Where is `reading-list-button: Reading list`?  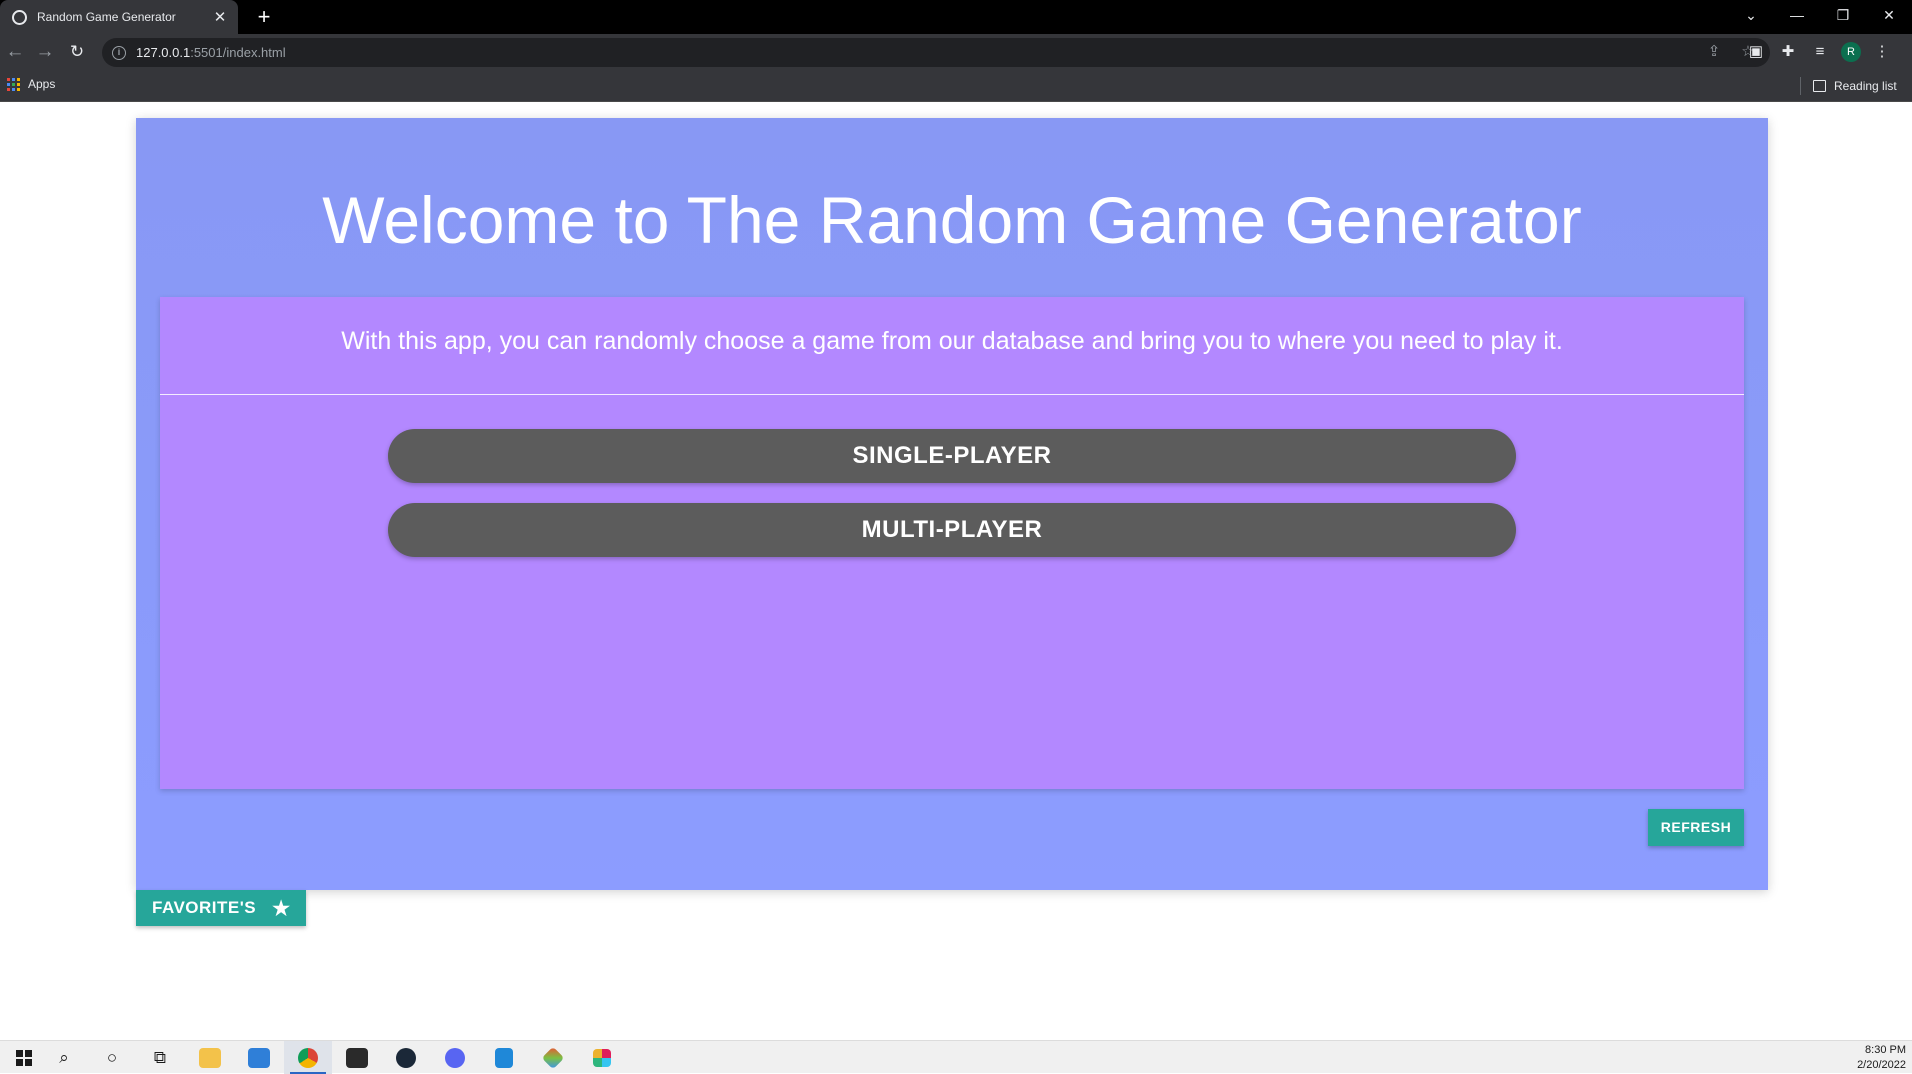 reading-list-button: Reading list is located at coordinates (1848, 86).